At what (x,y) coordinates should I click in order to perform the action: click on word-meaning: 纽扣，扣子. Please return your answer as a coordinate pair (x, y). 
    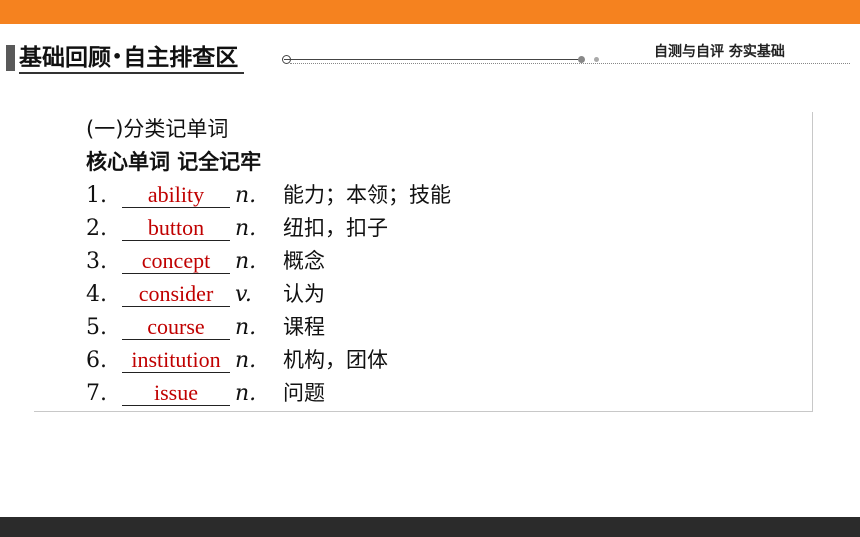
    Looking at the image, I should click on (335, 228).